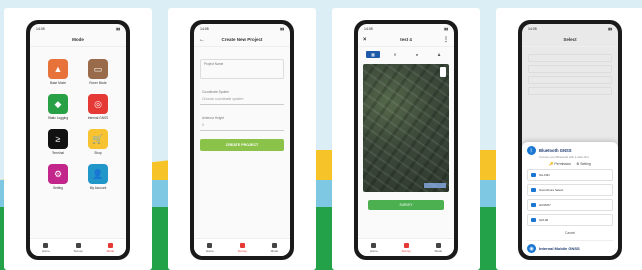 The width and height of the screenshot is (642, 270). I want to click on tile-label: Internal GNSS, so click(98, 118).